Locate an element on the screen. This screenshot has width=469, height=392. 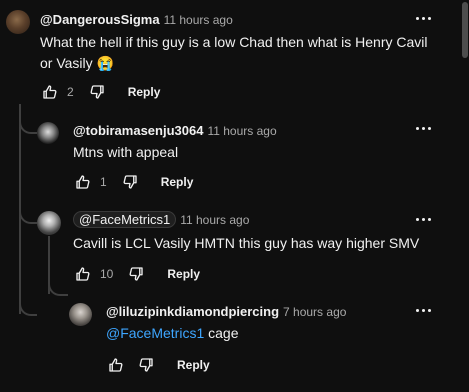
comment-actions: Reply is located at coordinates (158, 365).